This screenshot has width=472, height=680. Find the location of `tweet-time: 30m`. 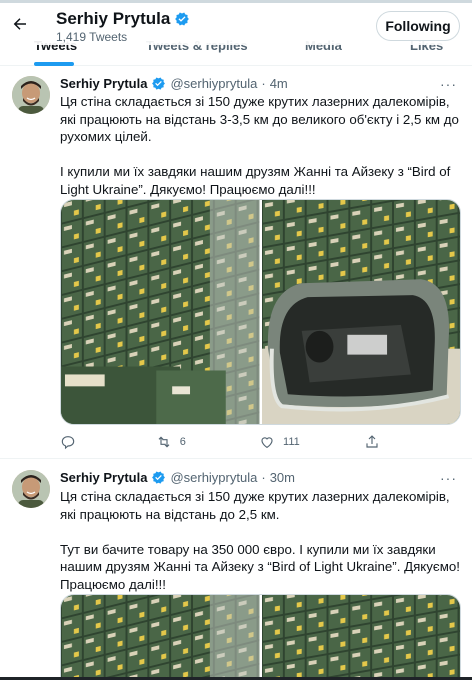

tweet-time: 30m is located at coordinates (282, 477).